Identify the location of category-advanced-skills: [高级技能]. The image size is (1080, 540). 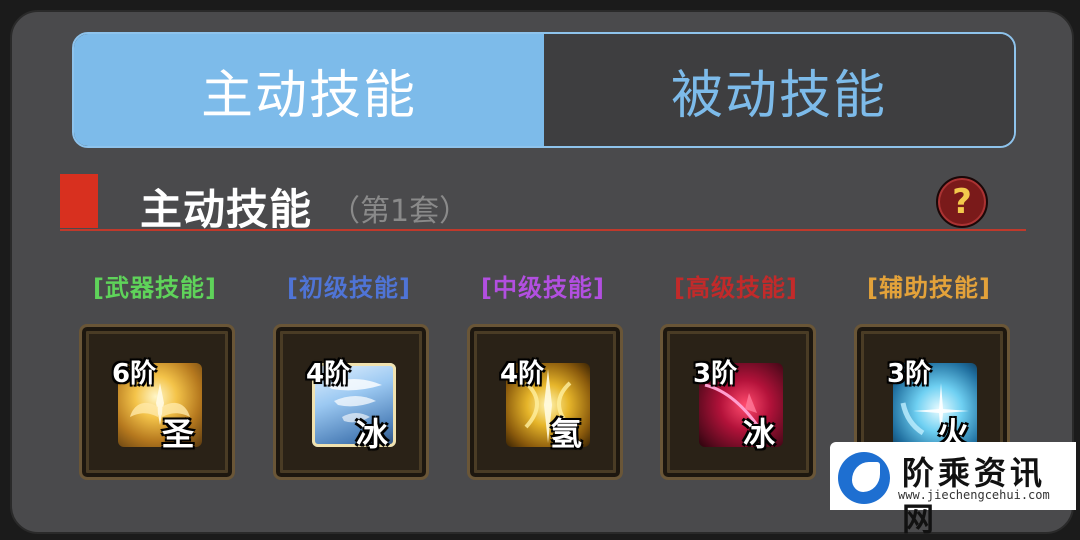
(736, 288).